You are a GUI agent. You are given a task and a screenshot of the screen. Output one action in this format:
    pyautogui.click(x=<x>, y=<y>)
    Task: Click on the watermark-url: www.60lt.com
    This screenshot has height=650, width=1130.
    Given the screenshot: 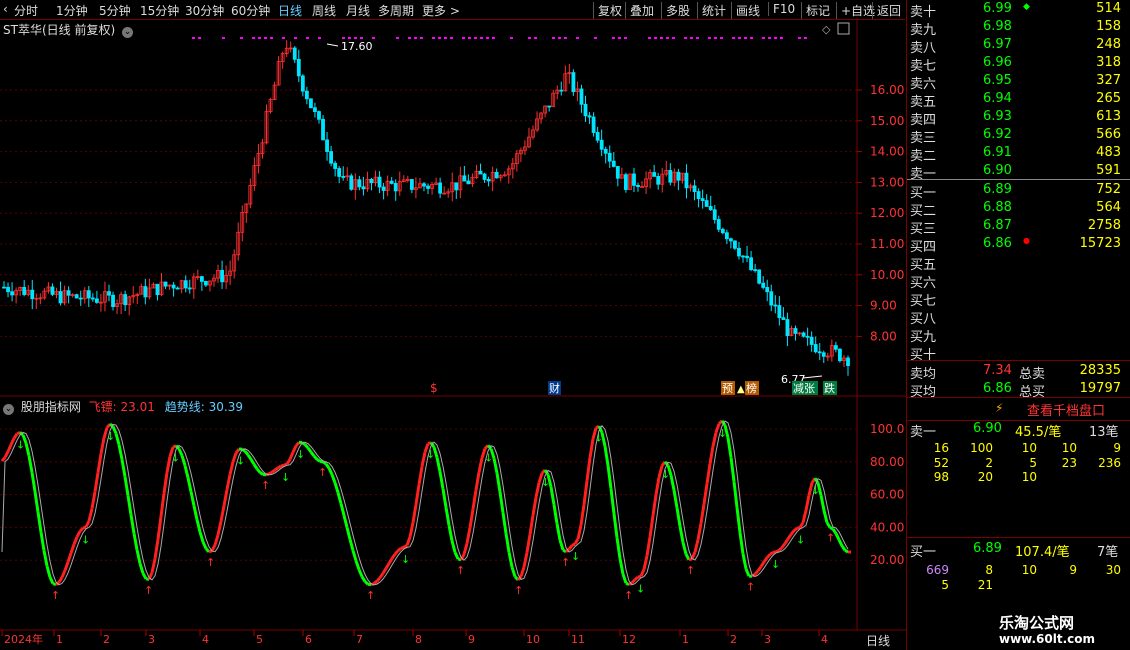 What is the action you would take?
    pyautogui.click(x=1047, y=639)
    